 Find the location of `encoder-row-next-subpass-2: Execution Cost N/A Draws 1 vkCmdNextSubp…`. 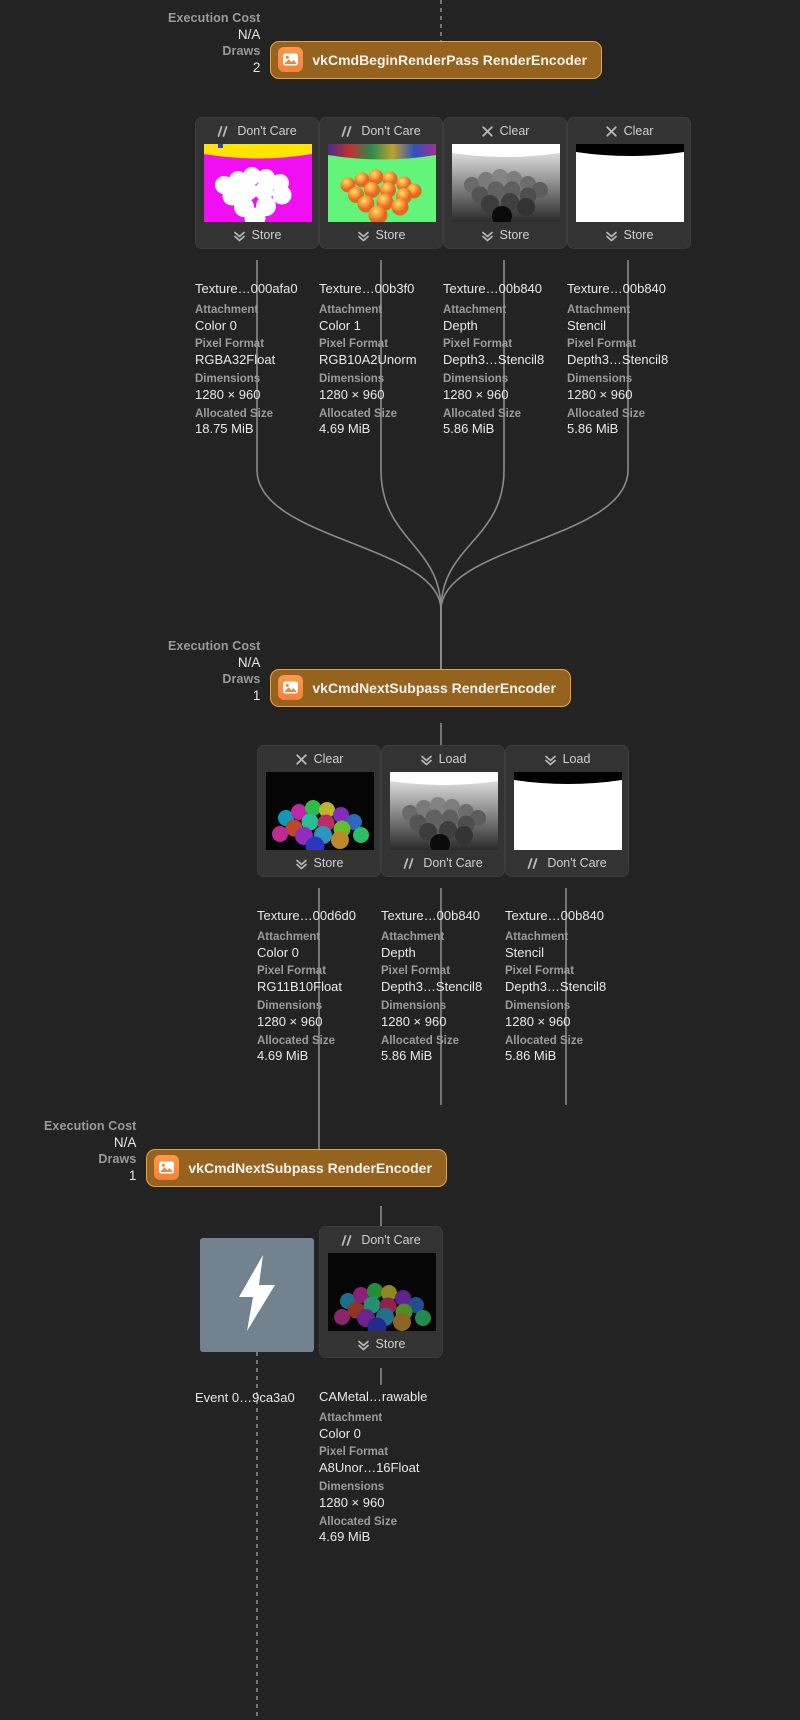

encoder-row-next-subpass-2: Execution Cost N/A Draws 1 vkCmdNextSubp… is located at coordinates (245, 1152).